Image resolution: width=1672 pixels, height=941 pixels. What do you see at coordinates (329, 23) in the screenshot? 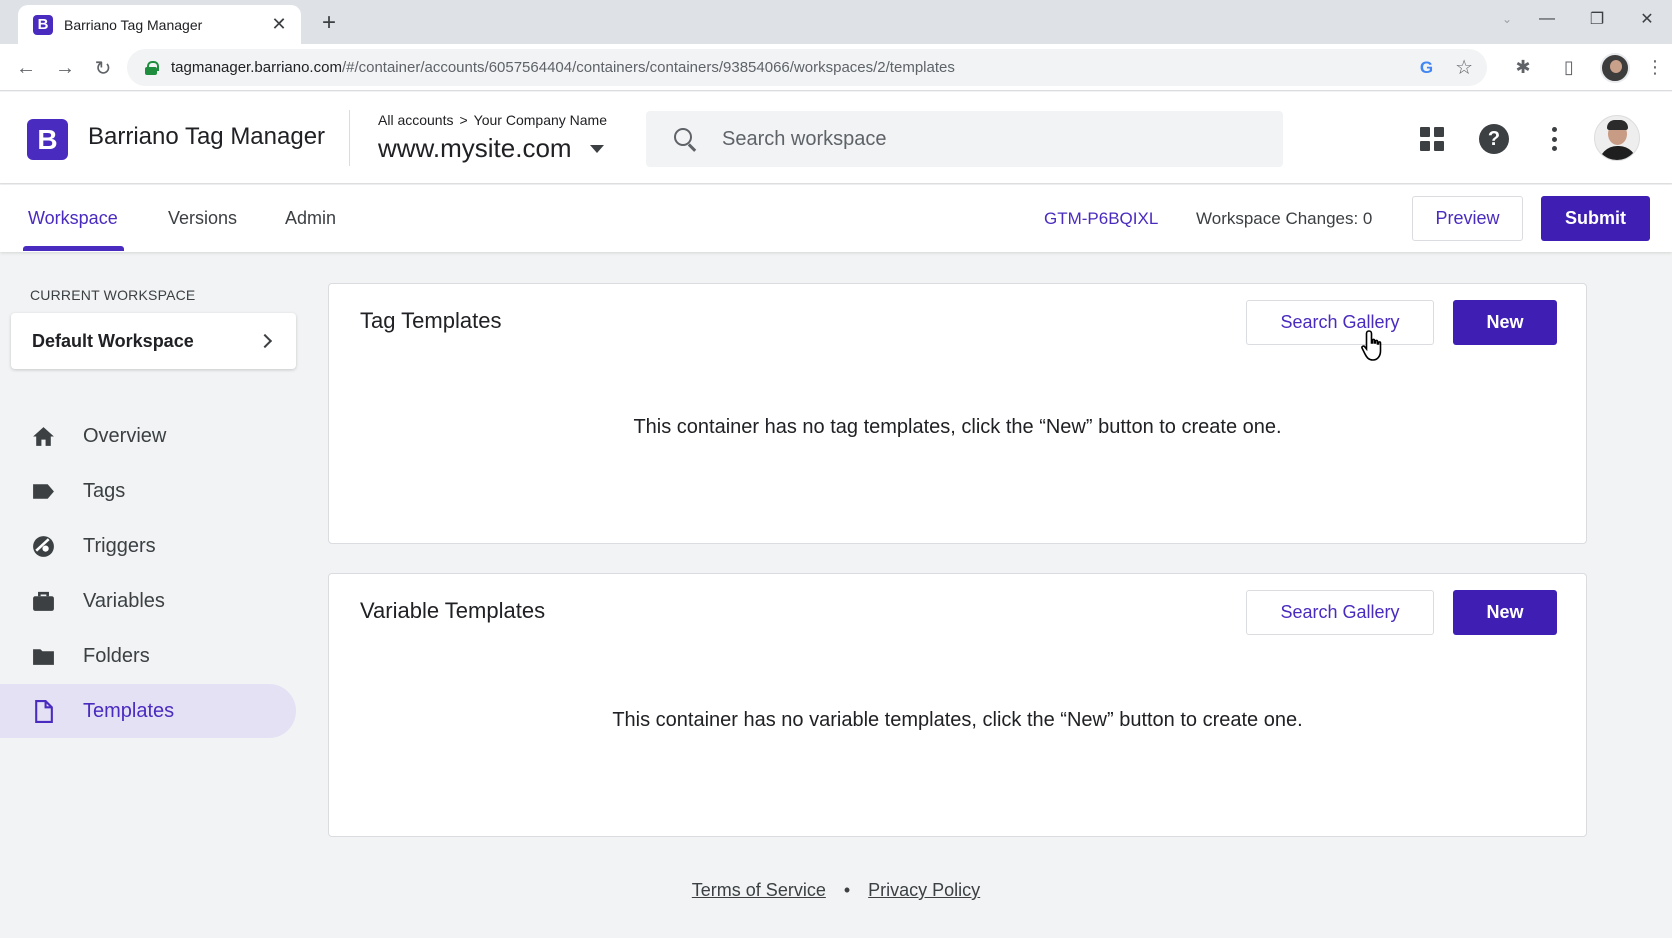
I see `new-tab-icon: +` at bounding box center [329, 23].